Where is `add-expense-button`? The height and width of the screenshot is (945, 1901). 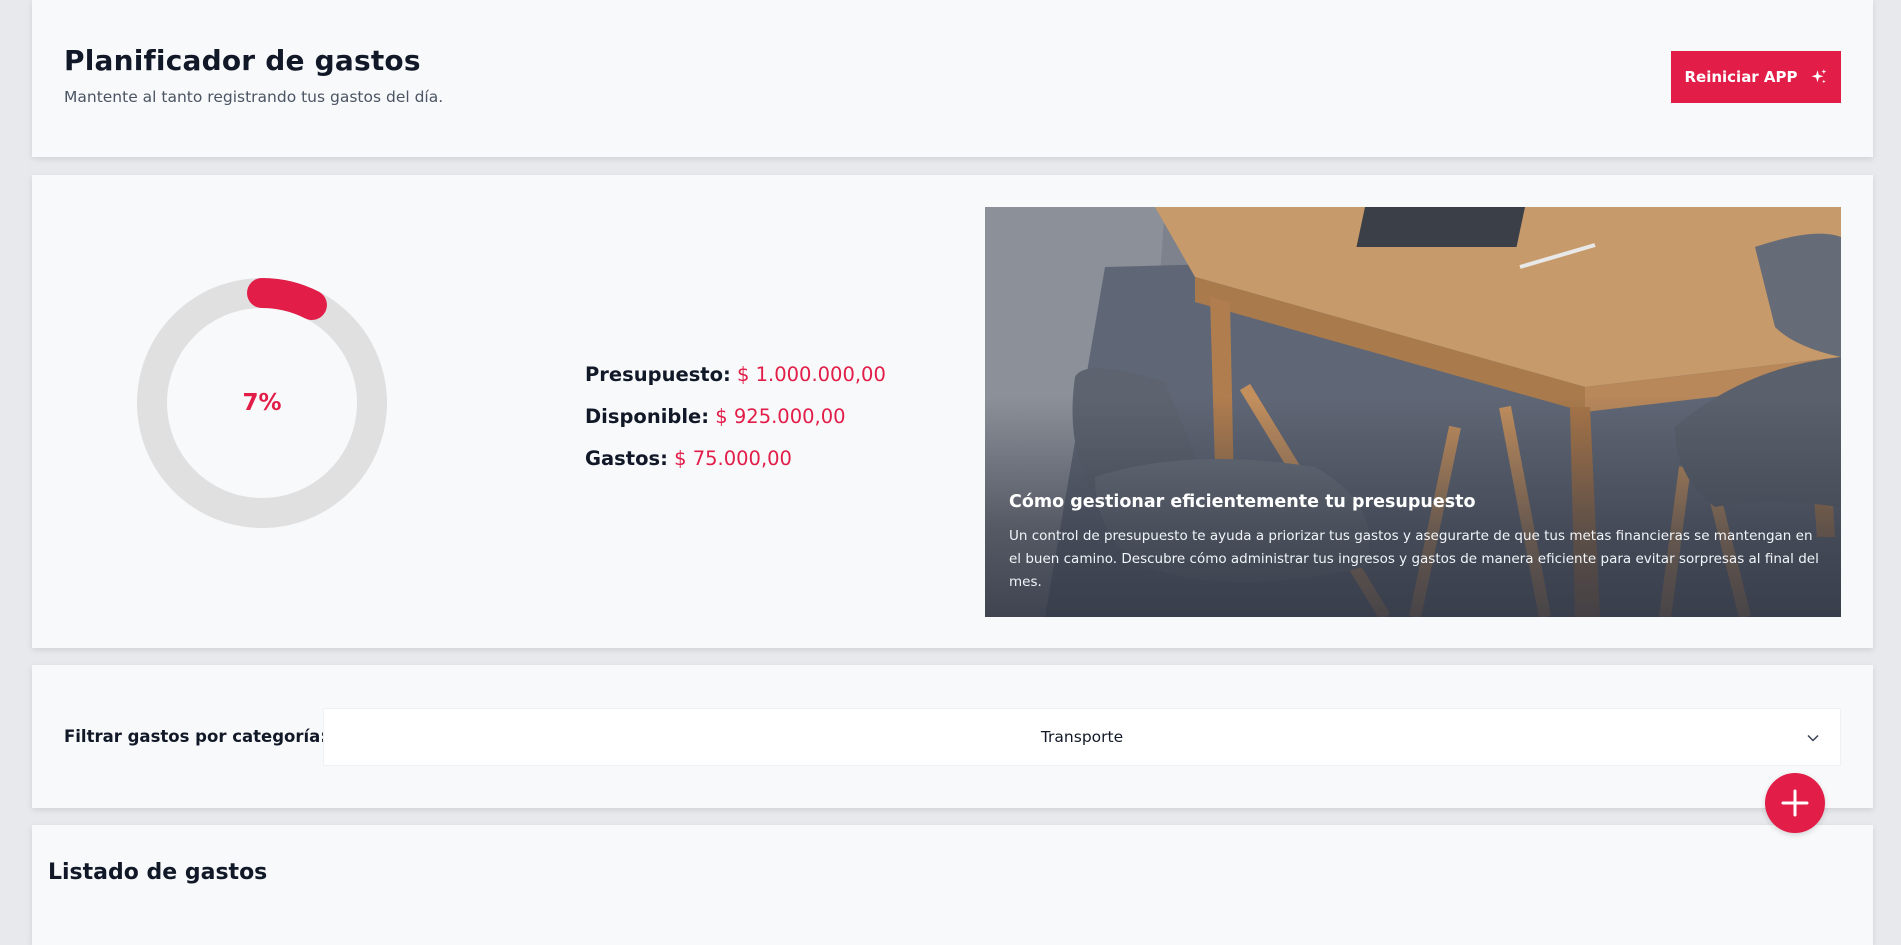
add-expense-button is located at coordinates (1795, 803).